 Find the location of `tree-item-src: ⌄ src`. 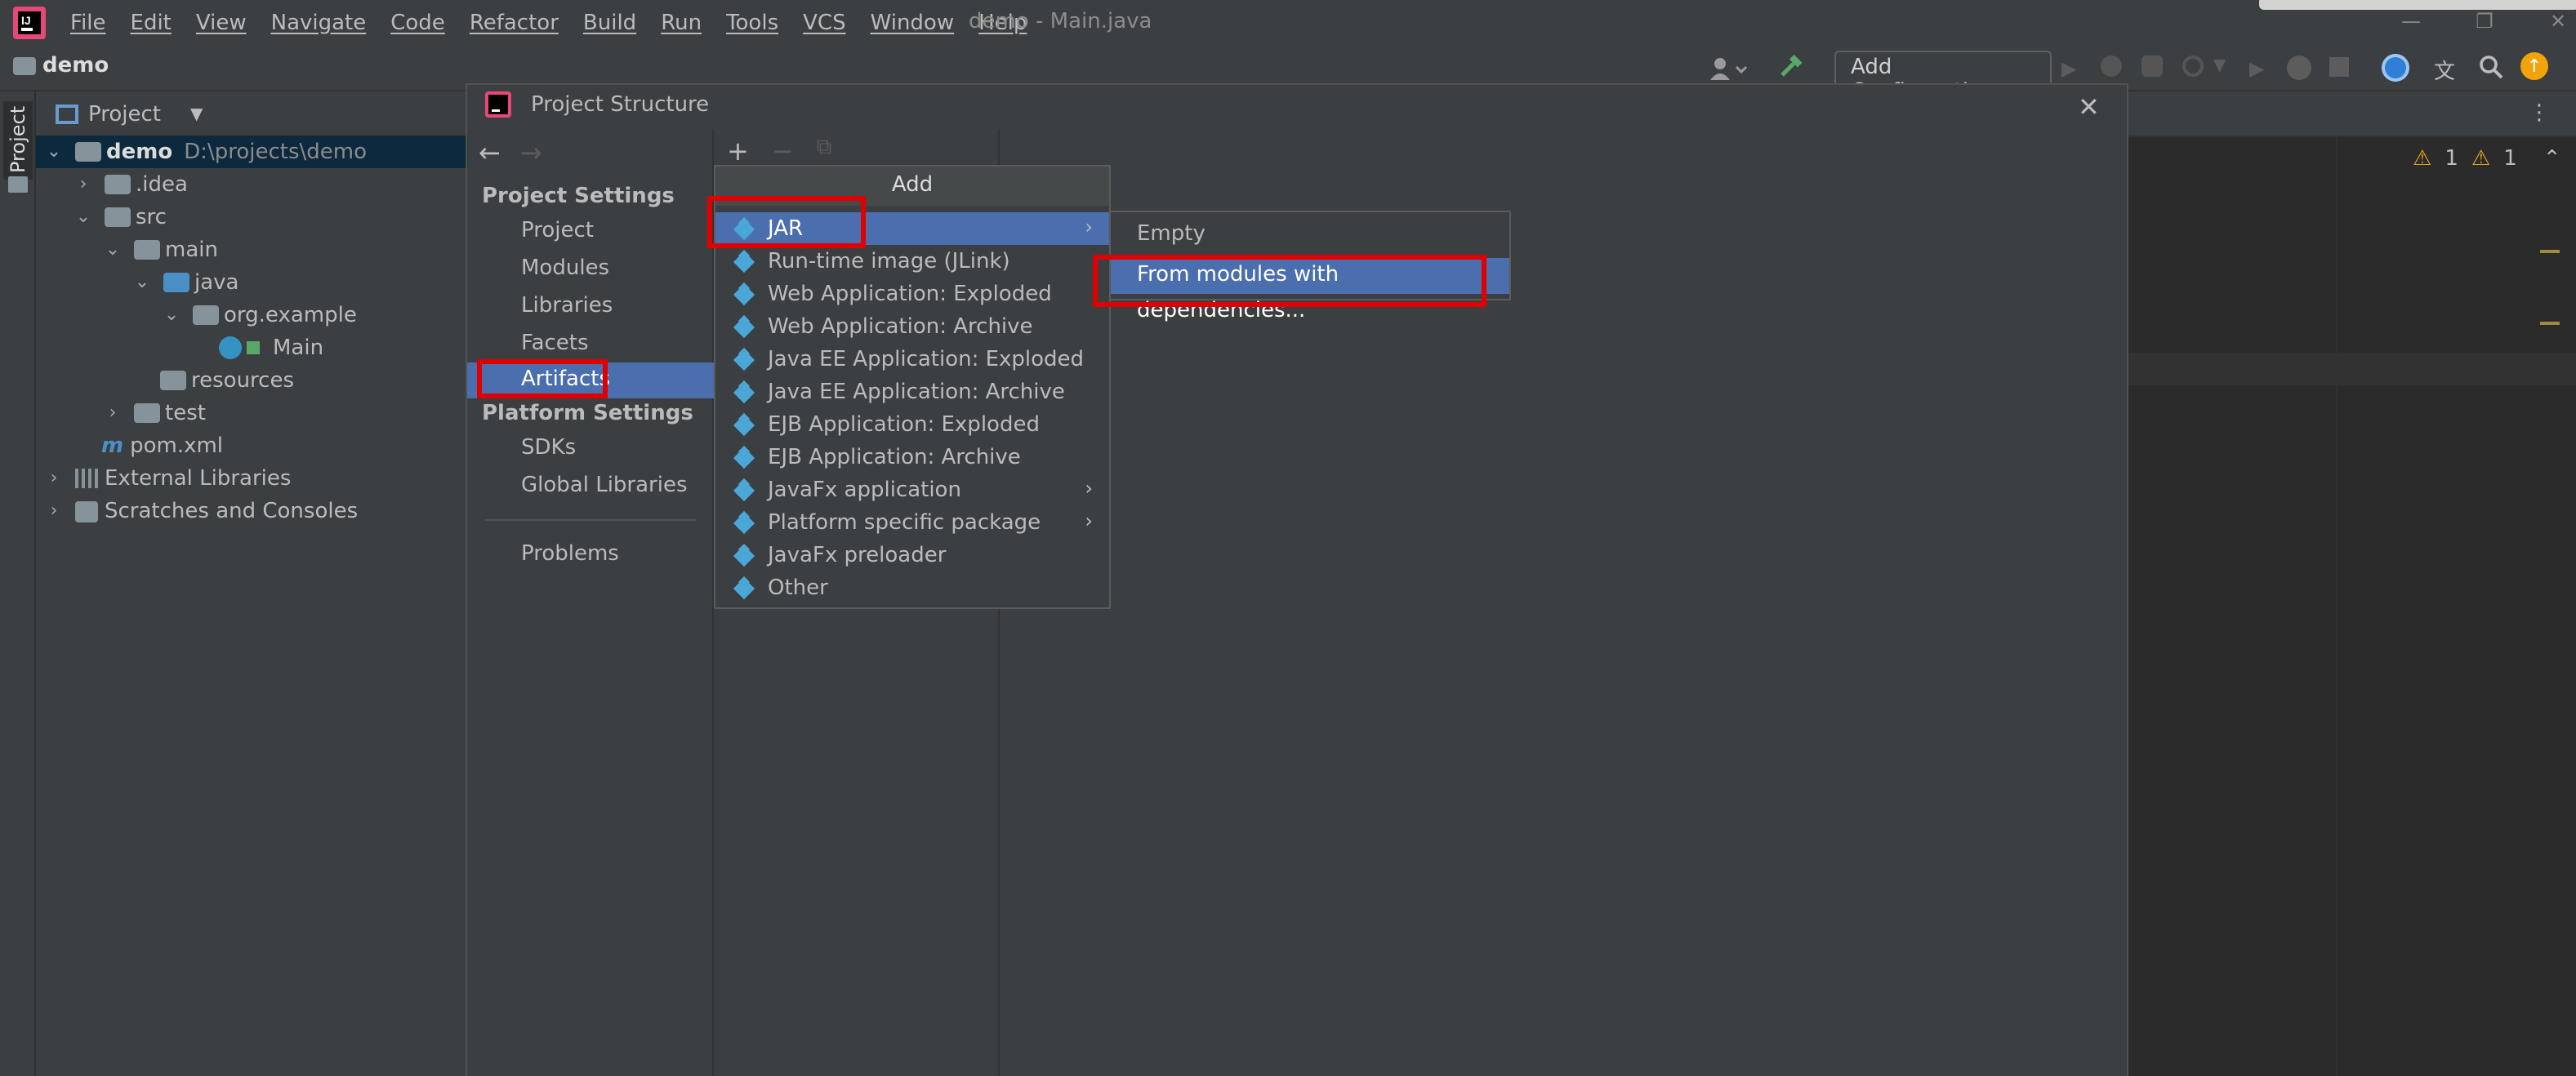

tree-item-src: ⌄ src is located at coordinates (251, 217).